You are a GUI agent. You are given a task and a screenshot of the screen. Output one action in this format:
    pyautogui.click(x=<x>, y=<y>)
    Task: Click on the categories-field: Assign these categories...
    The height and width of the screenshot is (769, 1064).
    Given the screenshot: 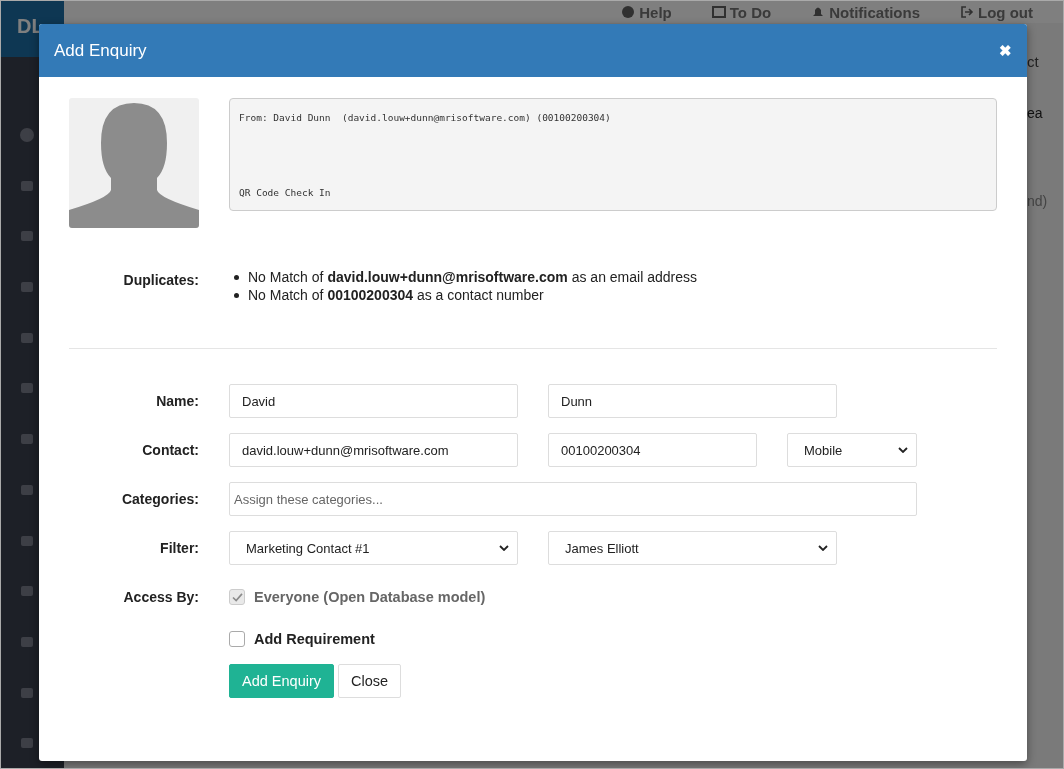 What is the action you would take?
    pyautogui.click(x=573, y=499)
    